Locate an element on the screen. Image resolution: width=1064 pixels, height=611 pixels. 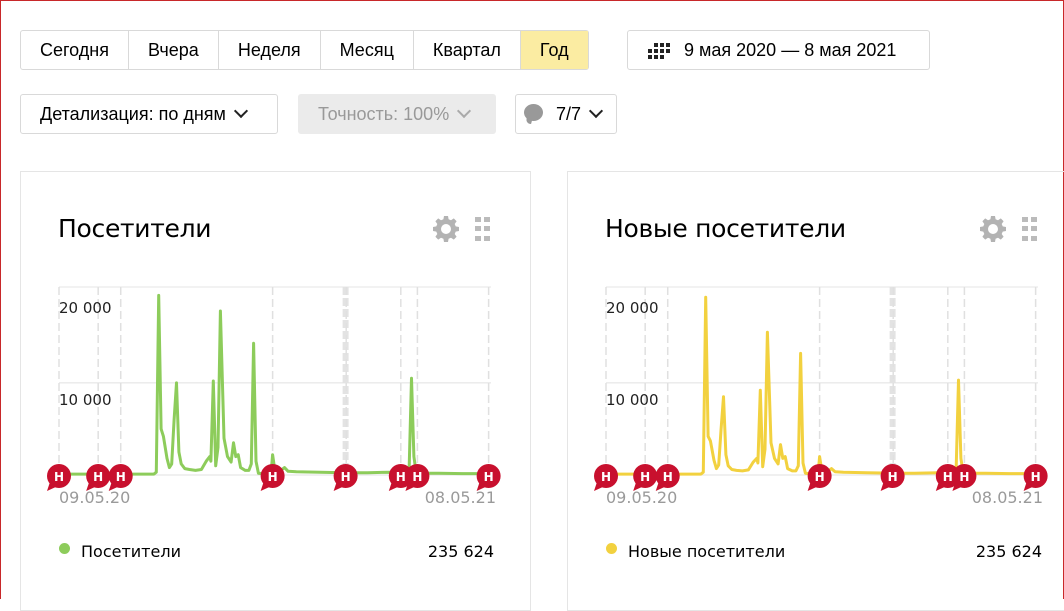
accuracy-dropdown: Точность: 100% is located at coordinates (397, 114).